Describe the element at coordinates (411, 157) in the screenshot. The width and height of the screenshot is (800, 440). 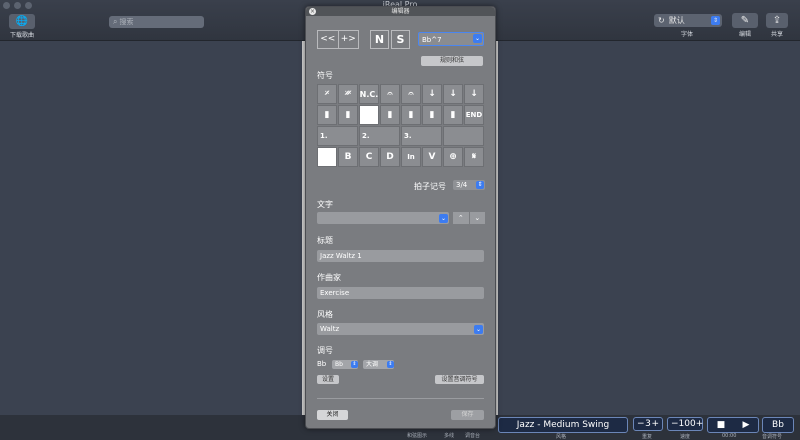
I see `intro-symbol: In` at that location.